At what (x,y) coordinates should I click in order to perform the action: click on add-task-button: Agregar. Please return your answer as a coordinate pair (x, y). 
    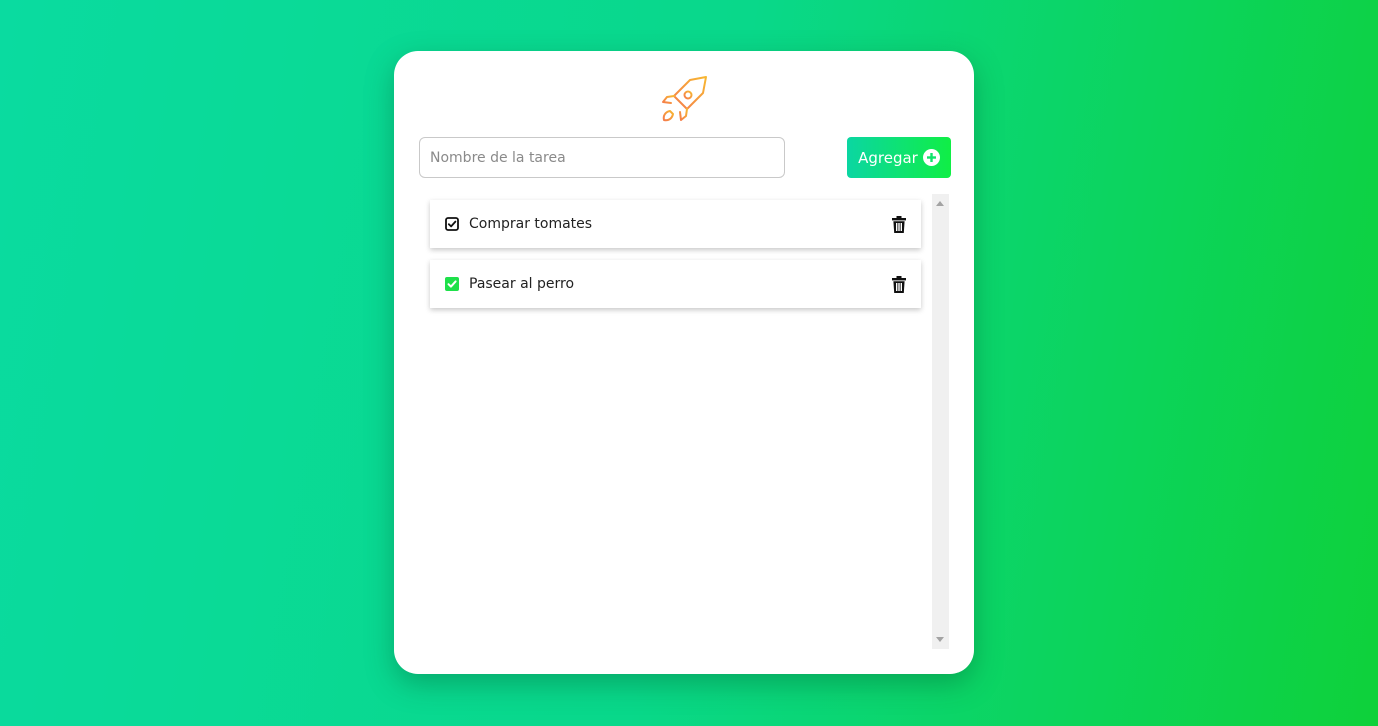
    Looking at the image, I should click on (899, 157).